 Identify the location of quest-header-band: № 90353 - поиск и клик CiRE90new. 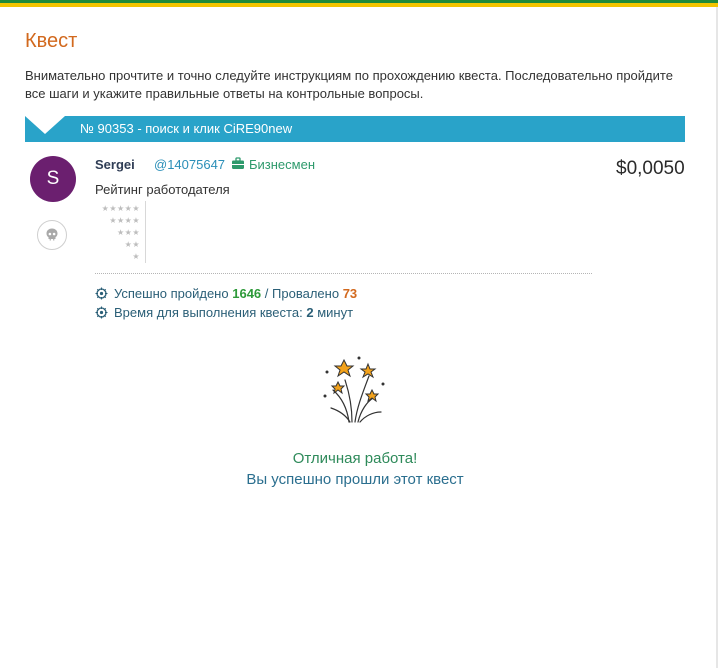
(355, 129).